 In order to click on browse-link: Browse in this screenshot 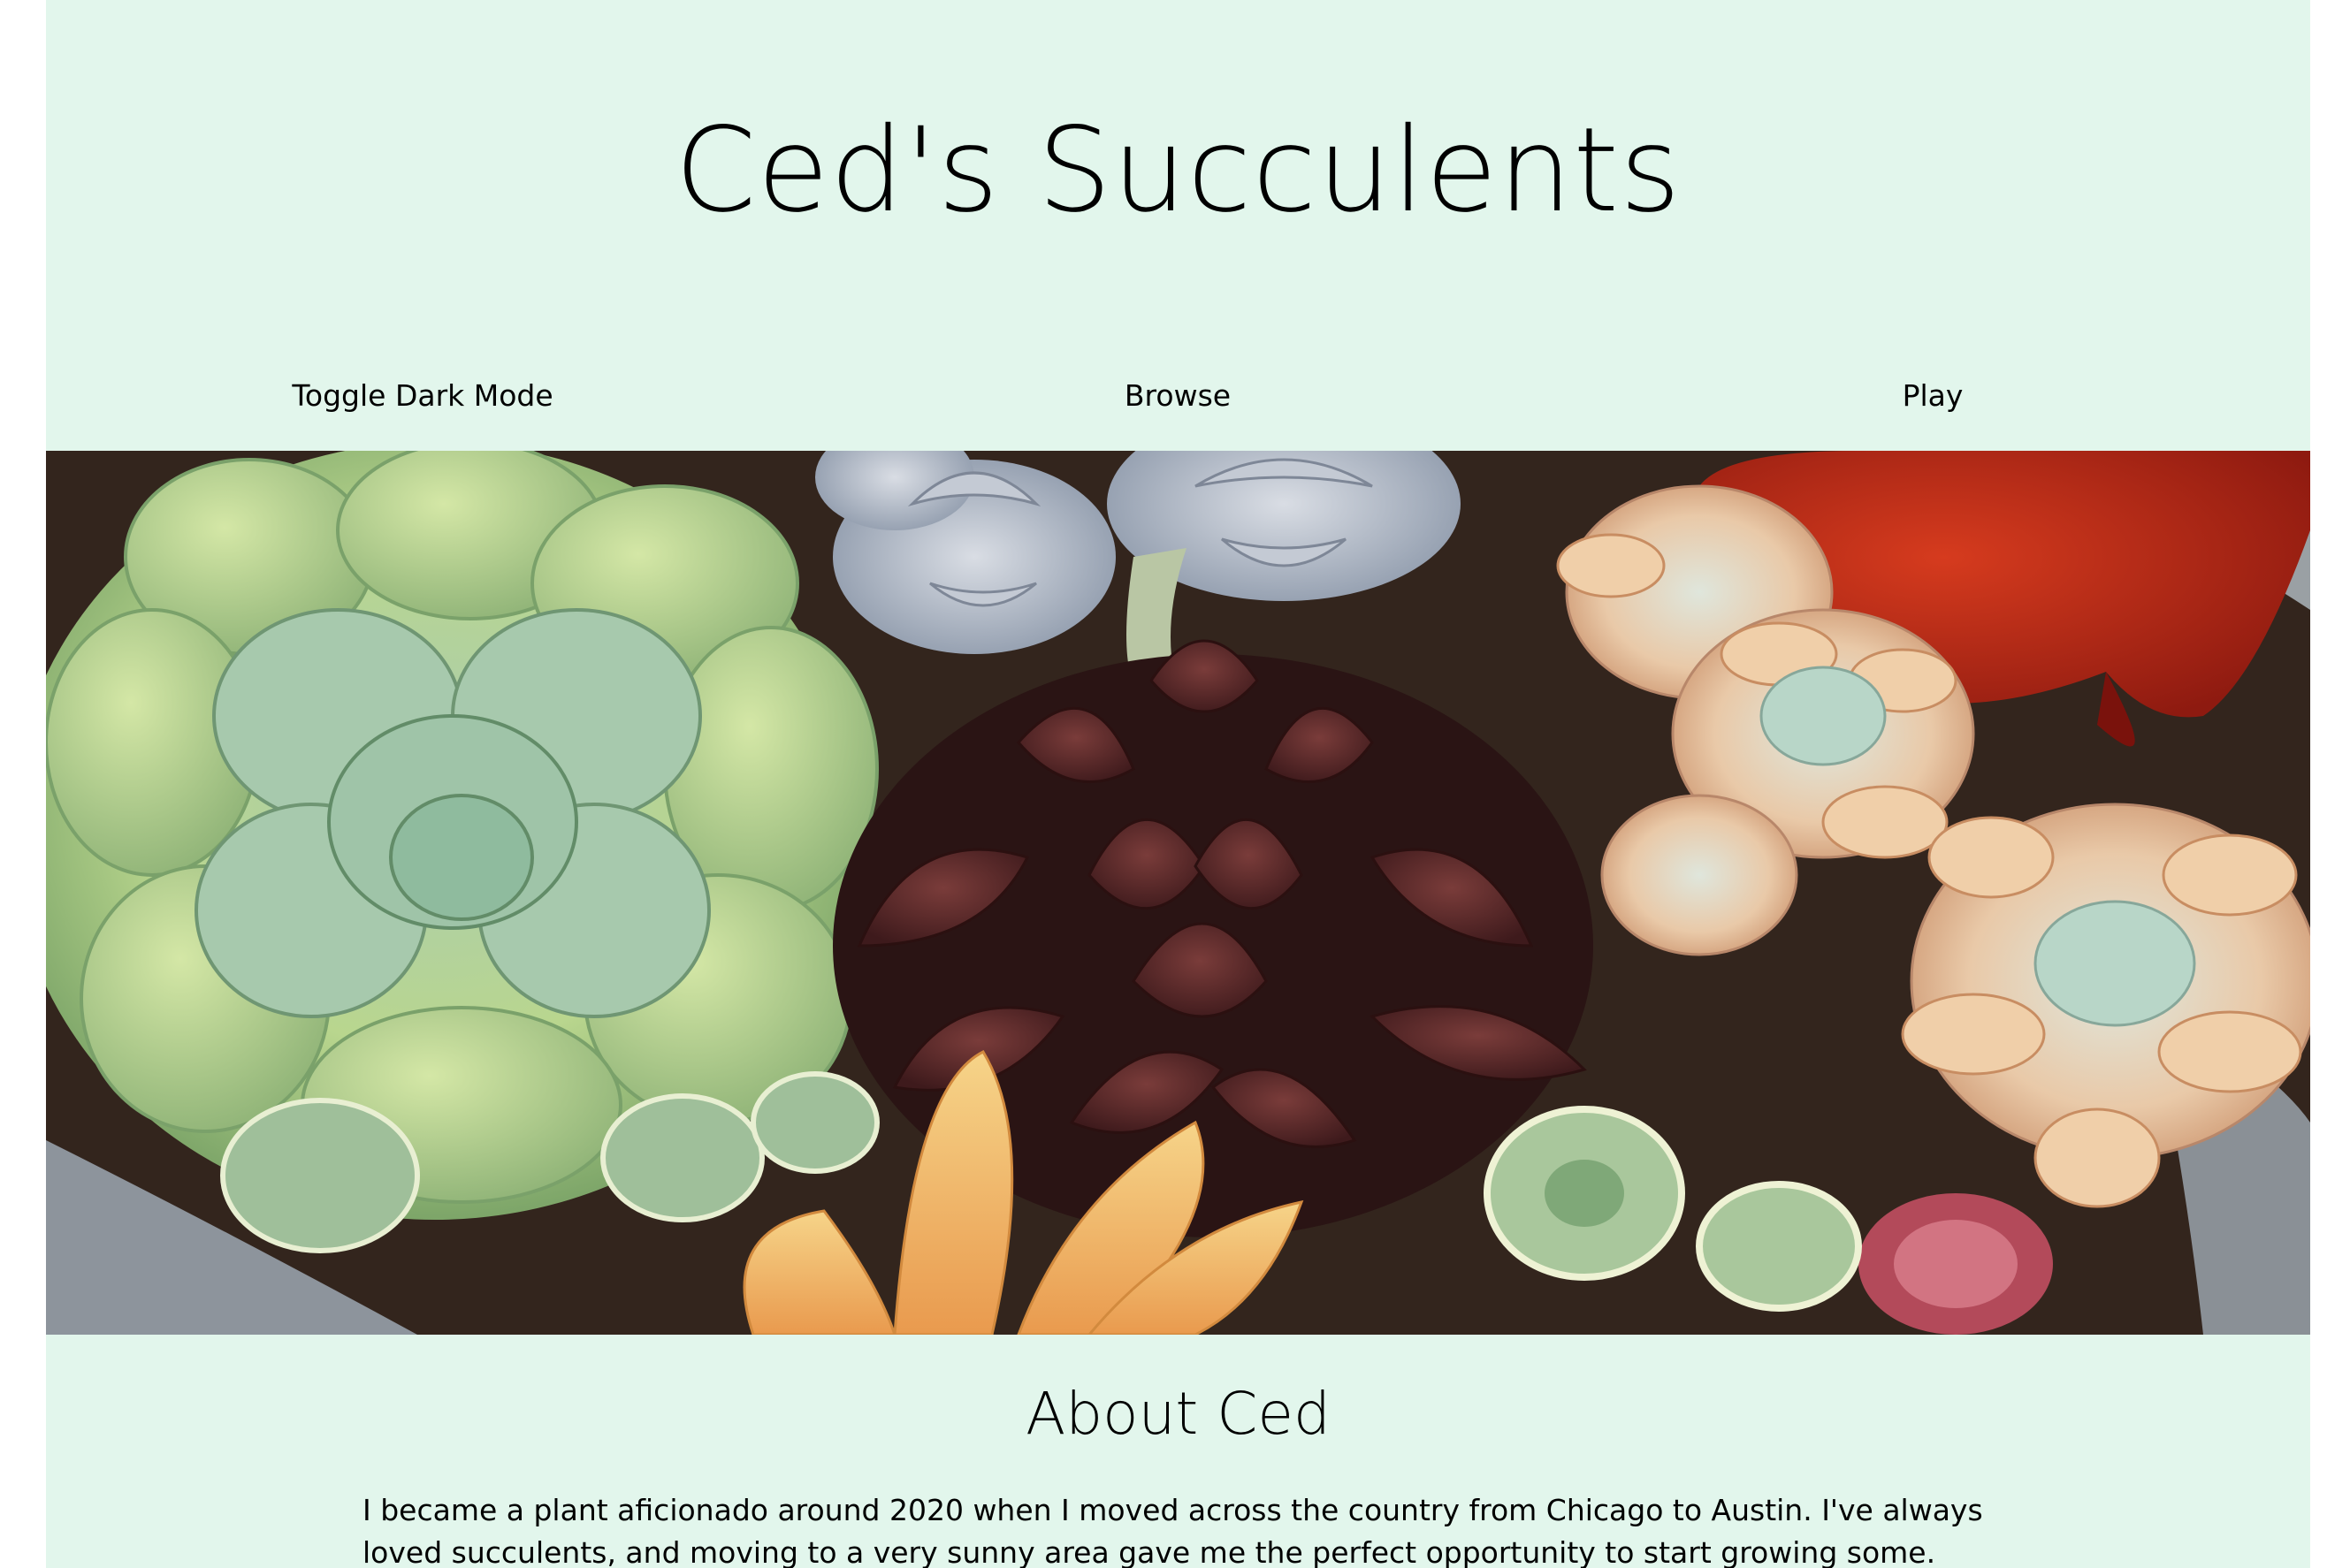, I will do `click(1178, 396)`.